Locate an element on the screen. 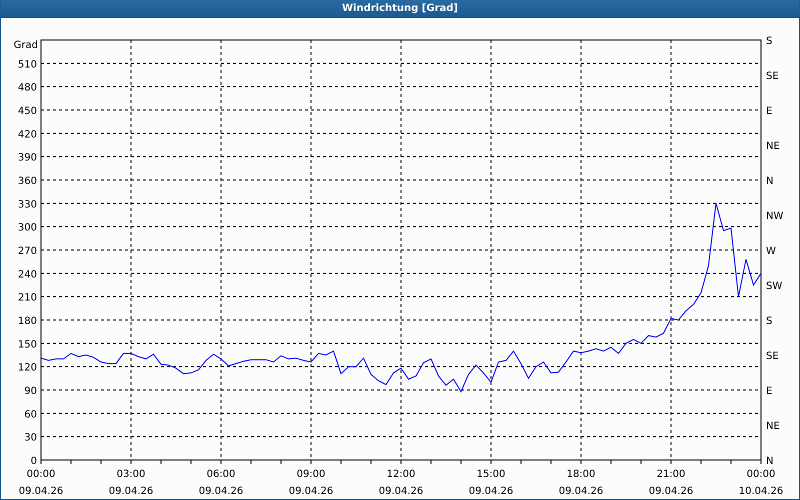  compass-tick-label: SW is located at coordinates (774, 286).